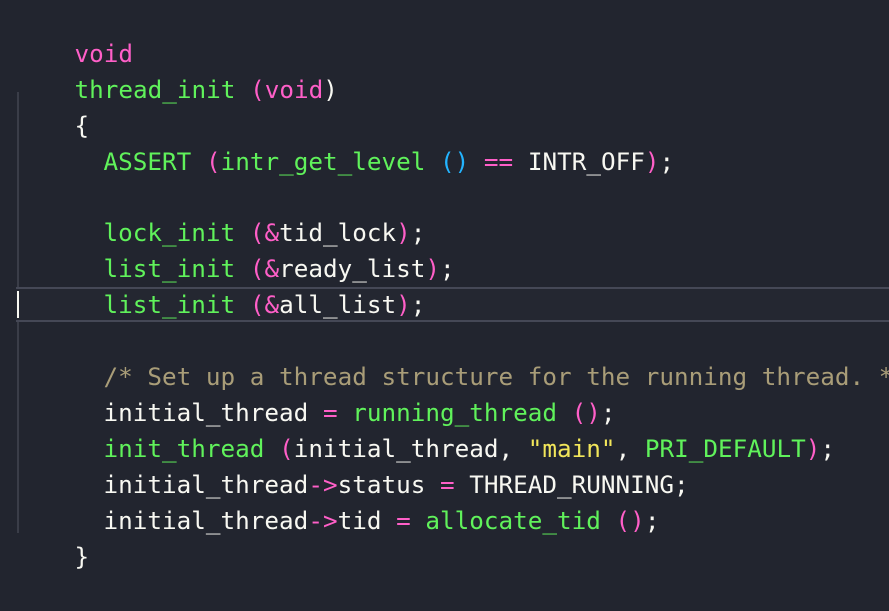  Describe the element at coordinates (360, 142) in the screenshot. I see `code-line-4: ASSERT (intr_get_level () == INTR_OFF);` at that location.